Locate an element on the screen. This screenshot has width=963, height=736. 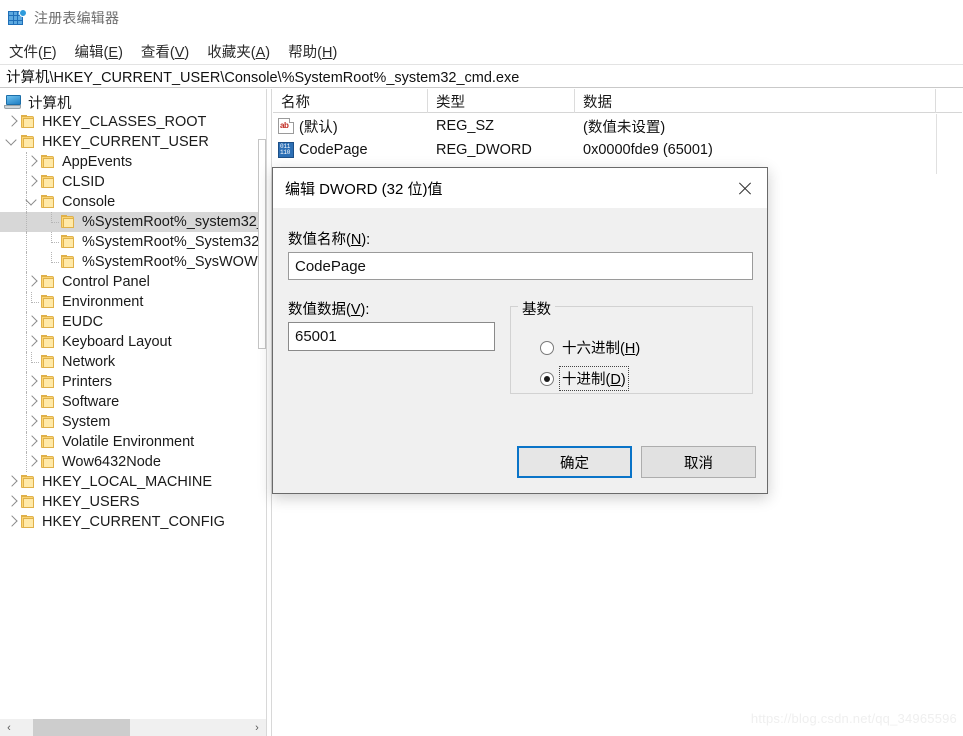
table-row: ab (默认) REG_SZ (数值未设置) is located at coordinates (618, 126).